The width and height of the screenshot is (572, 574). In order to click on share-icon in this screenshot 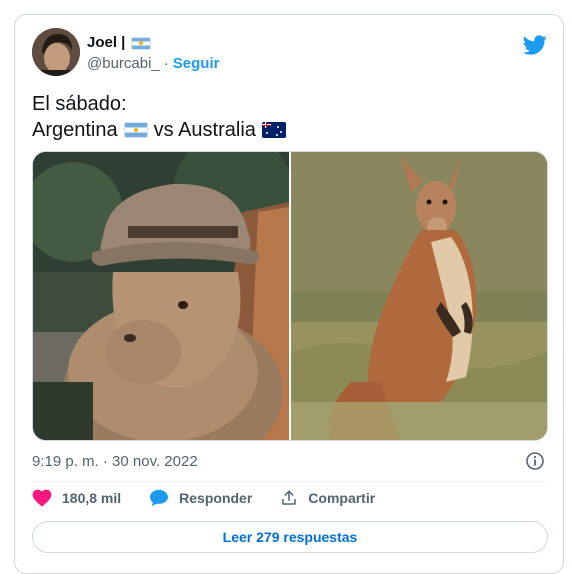, I will do `click(289, 497)`.